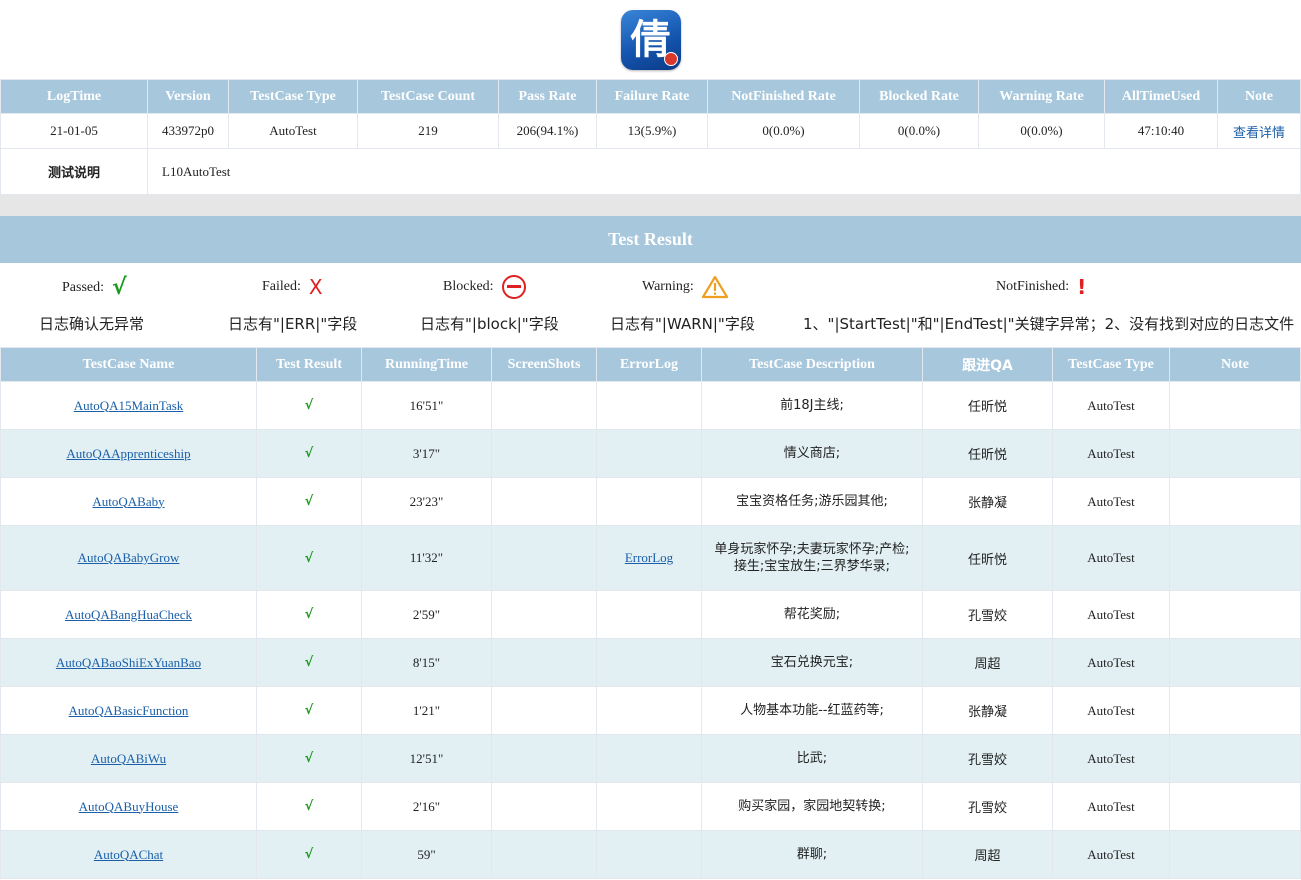 The height and width of the screenshot is (880, 1301). I want to click on legend-failed-desc: 日志有"|ERR|"字段, so click(293, 324).